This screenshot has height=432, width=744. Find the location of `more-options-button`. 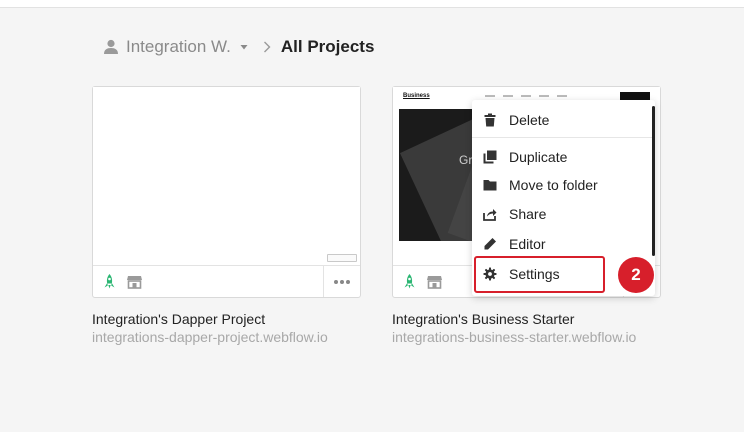

more-options-button is located at coordinates (341, 281).